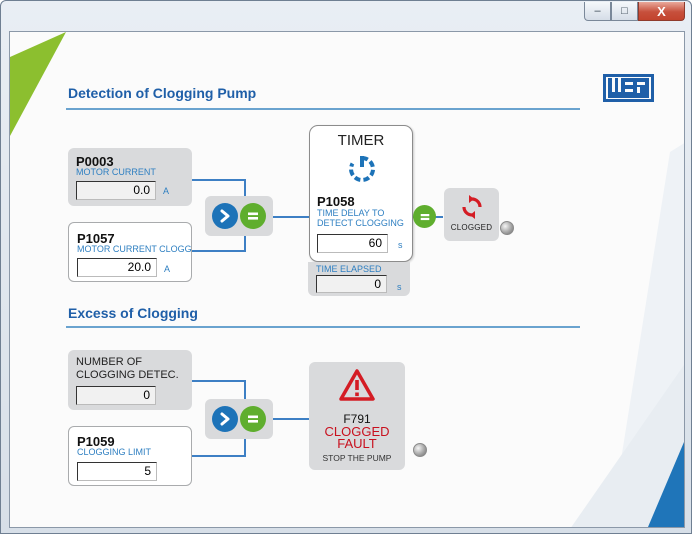 The image size is (692, 534). What do you see at coordinates (507, 228) in the screenshot?
I see `clogged-indicator-led` at bounding box center [507, 228].